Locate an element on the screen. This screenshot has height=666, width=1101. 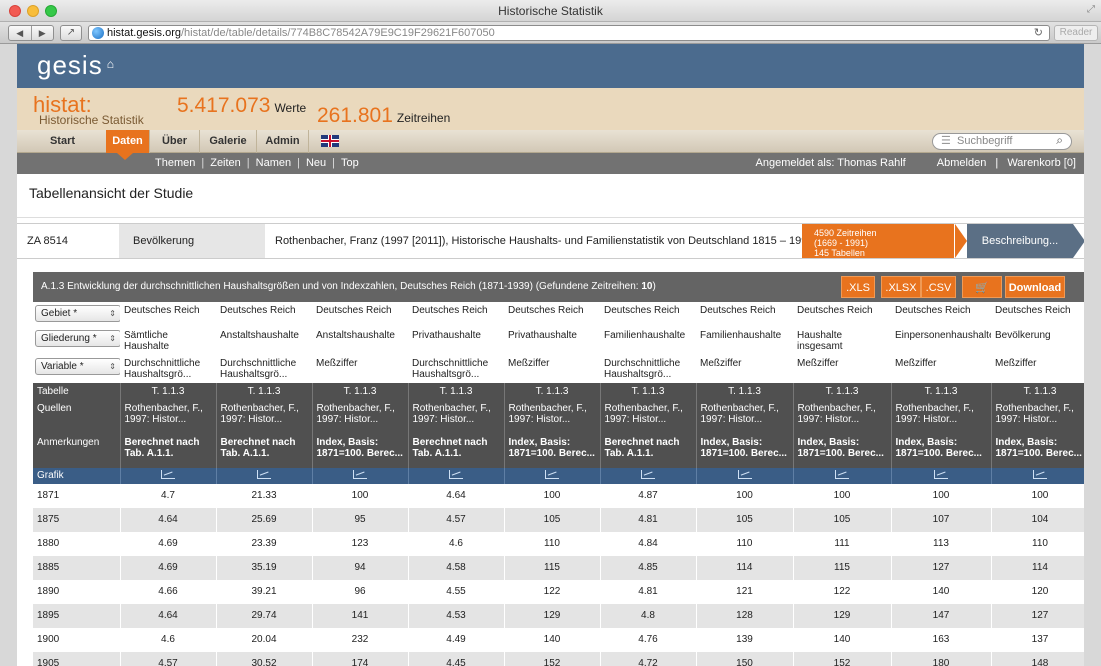
value-cell: 104 is located at coordinates (1037, 520).